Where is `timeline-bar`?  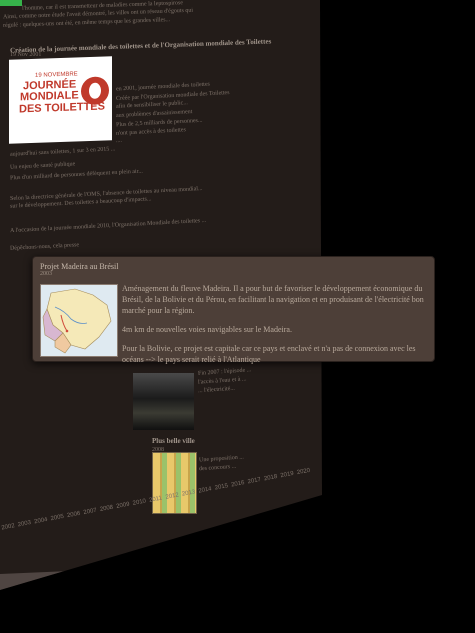 timeline-bar is located at coordinates (161, 575).